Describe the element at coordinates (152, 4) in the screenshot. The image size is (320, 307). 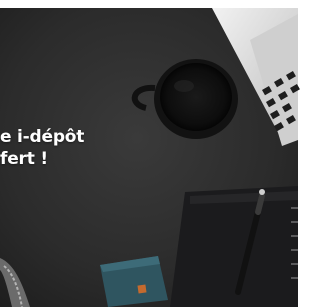
I see `top-border` at that location.